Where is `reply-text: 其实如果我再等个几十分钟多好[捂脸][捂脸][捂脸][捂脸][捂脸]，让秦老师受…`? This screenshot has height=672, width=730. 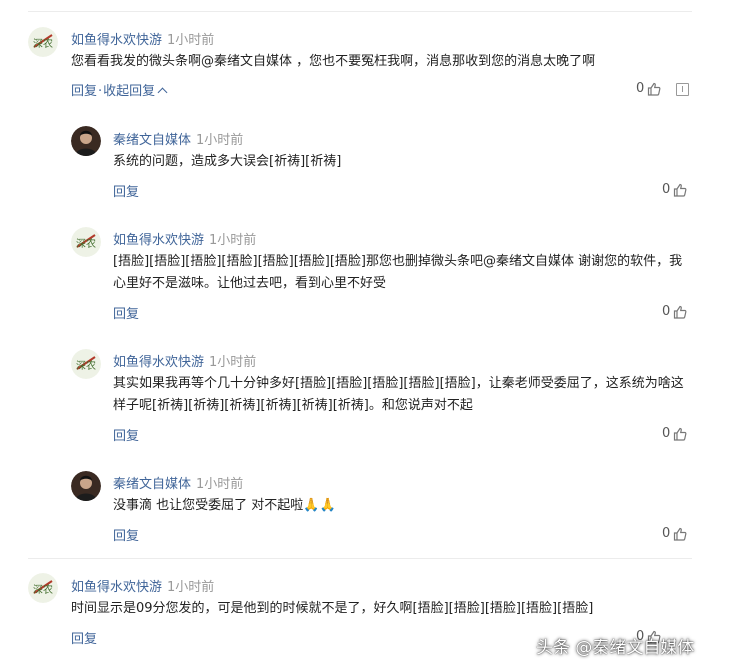 reply-text: 其实如果我再等个几十分钟多好[捂脸][捂脸][捂脸][捂脸][捂脸]，让秦老师受… is located at coordinates (398, 394).